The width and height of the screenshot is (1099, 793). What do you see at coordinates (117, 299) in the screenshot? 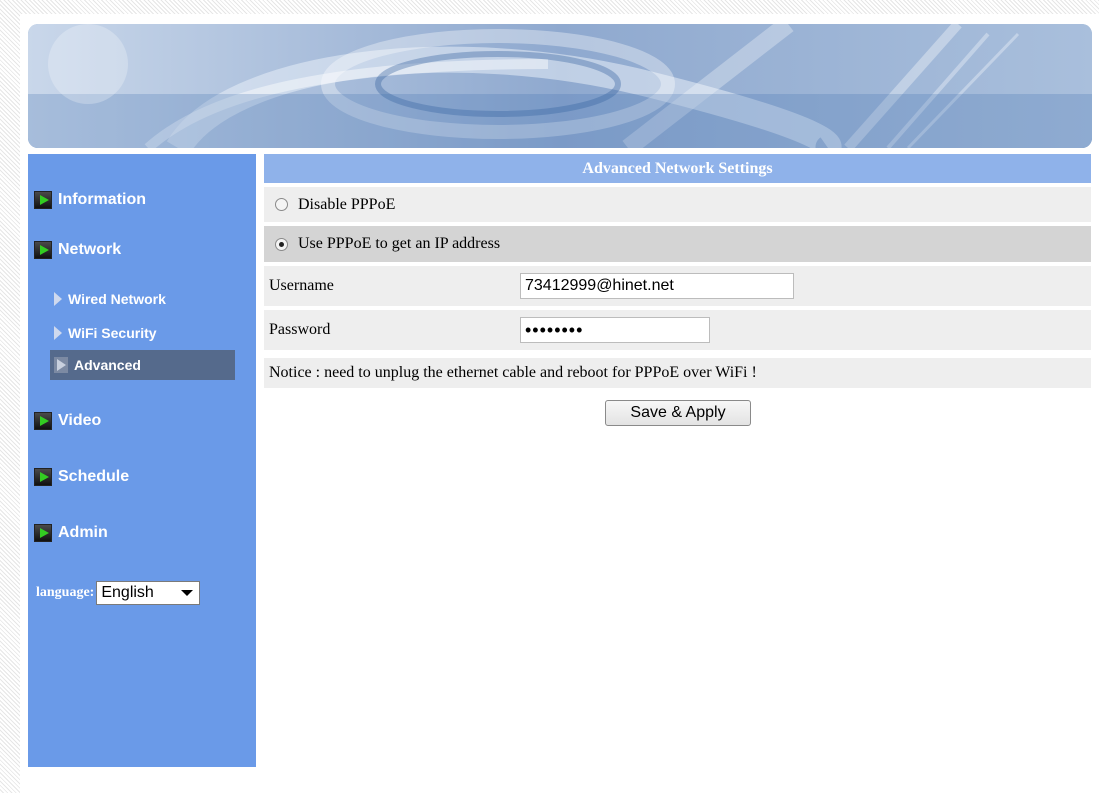
I see `sidebar-subitem-label: Wired Network` at bounding box center [117, 299].